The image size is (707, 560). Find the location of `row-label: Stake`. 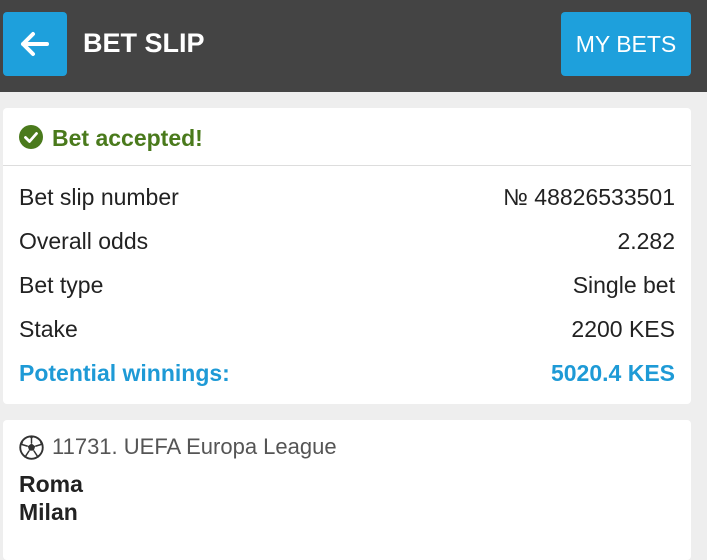

row-label: Stake is located at coordinates (48, 328).